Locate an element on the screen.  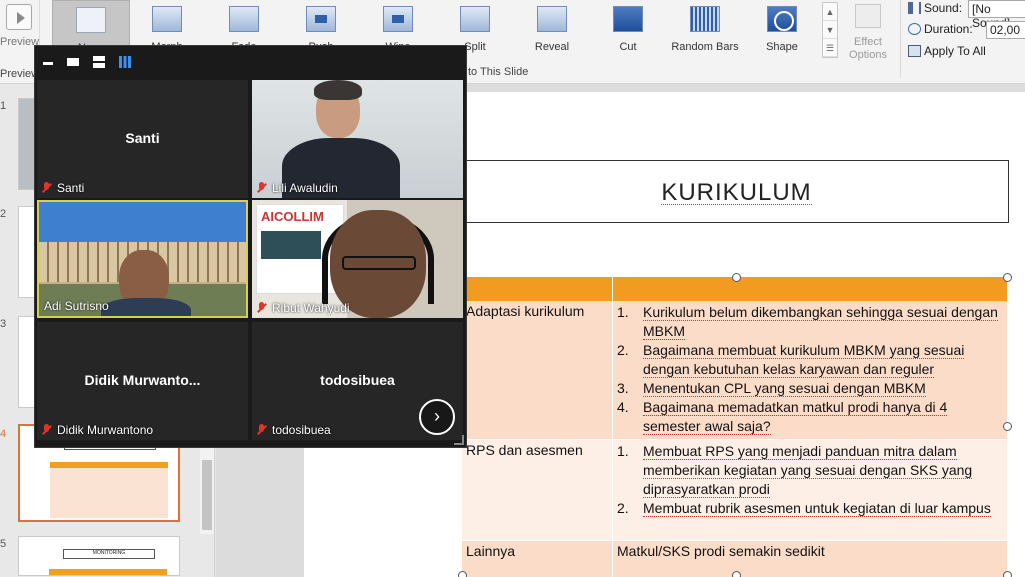
apply-all-icon is located at coordinates (914, 51).